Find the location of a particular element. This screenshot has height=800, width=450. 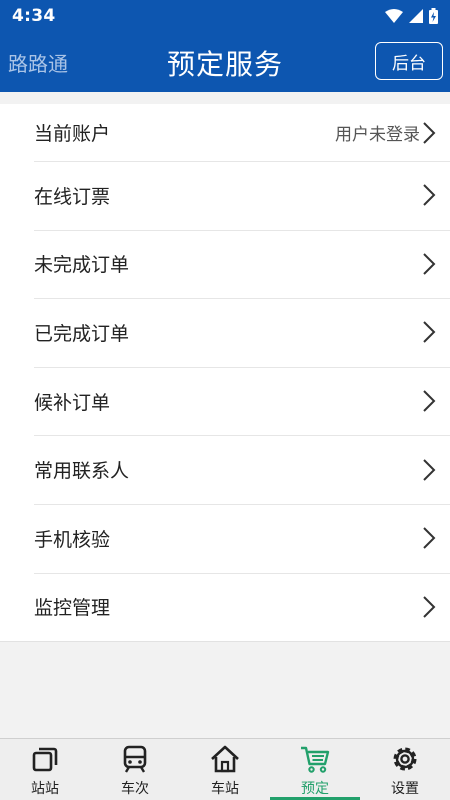

nav-label: 设置 is located at coordinates (405, 789).